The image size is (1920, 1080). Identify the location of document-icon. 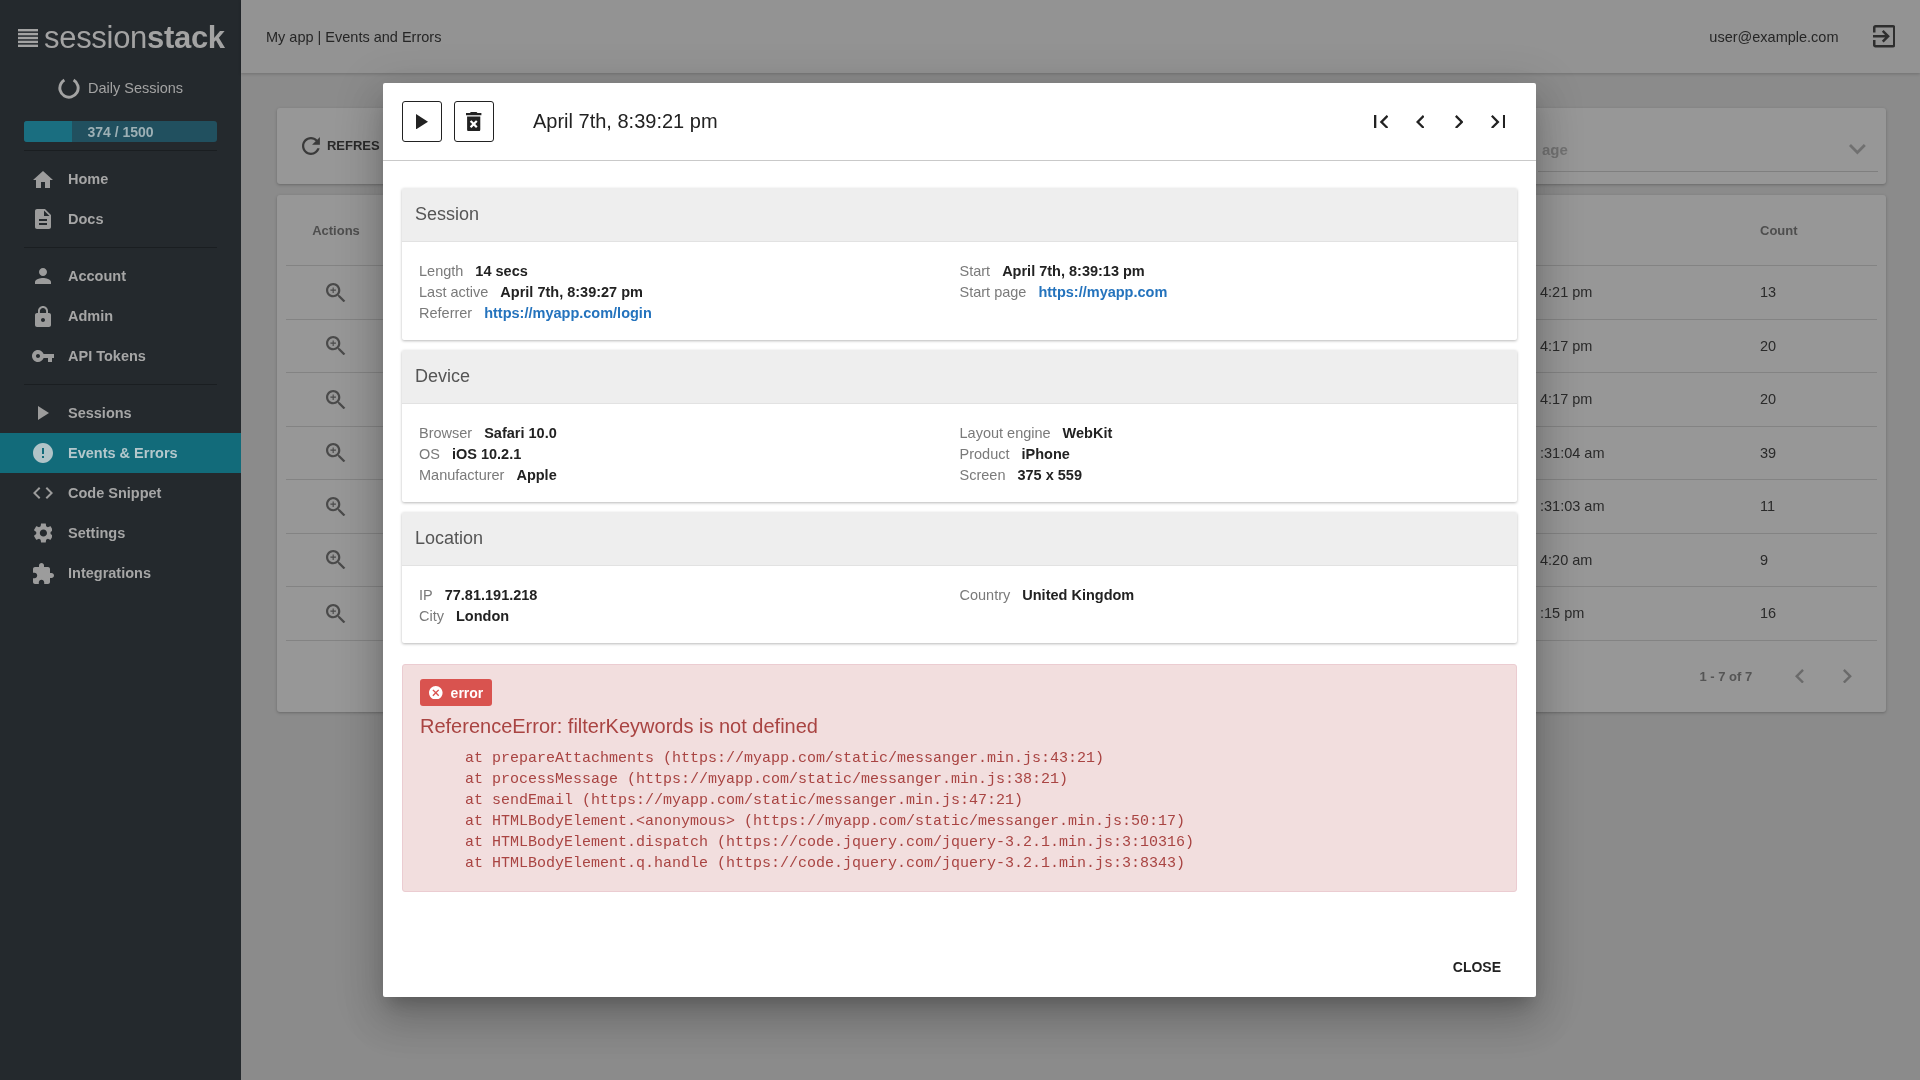
(43, 219).